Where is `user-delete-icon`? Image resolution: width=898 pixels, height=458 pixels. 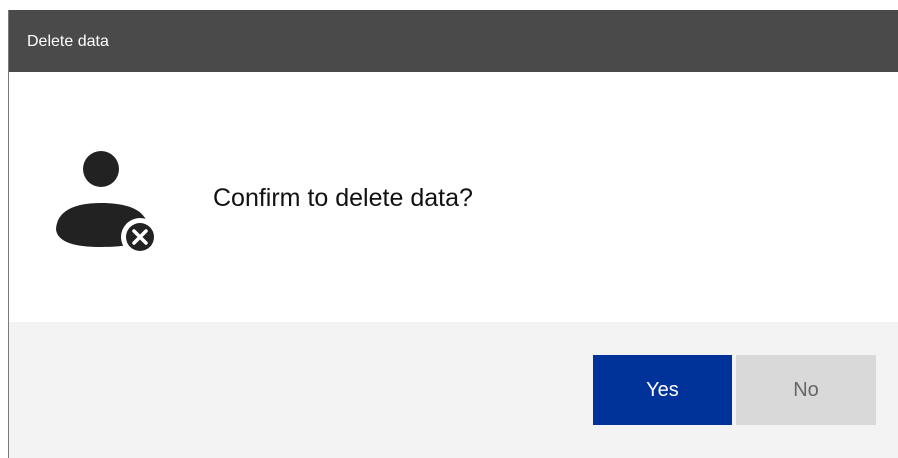
user-delete-icon is located at coordinates (107, 203).